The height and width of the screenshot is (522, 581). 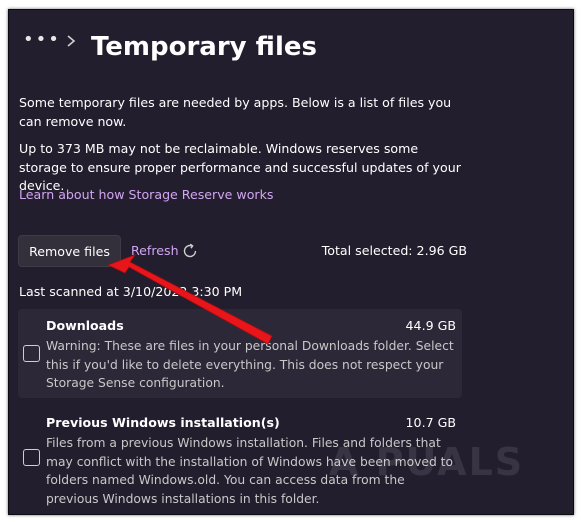 I want to click on chevron-right-icon, so click(x=71, y=41).